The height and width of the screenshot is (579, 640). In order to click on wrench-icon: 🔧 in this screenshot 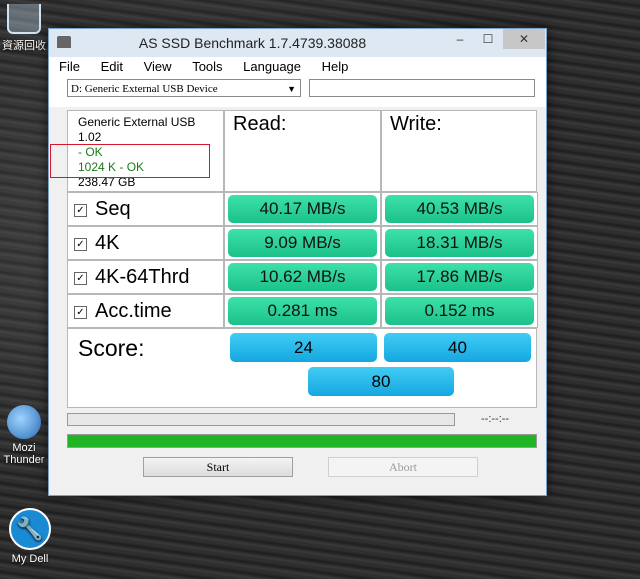, I will do `click(30, 529)`.